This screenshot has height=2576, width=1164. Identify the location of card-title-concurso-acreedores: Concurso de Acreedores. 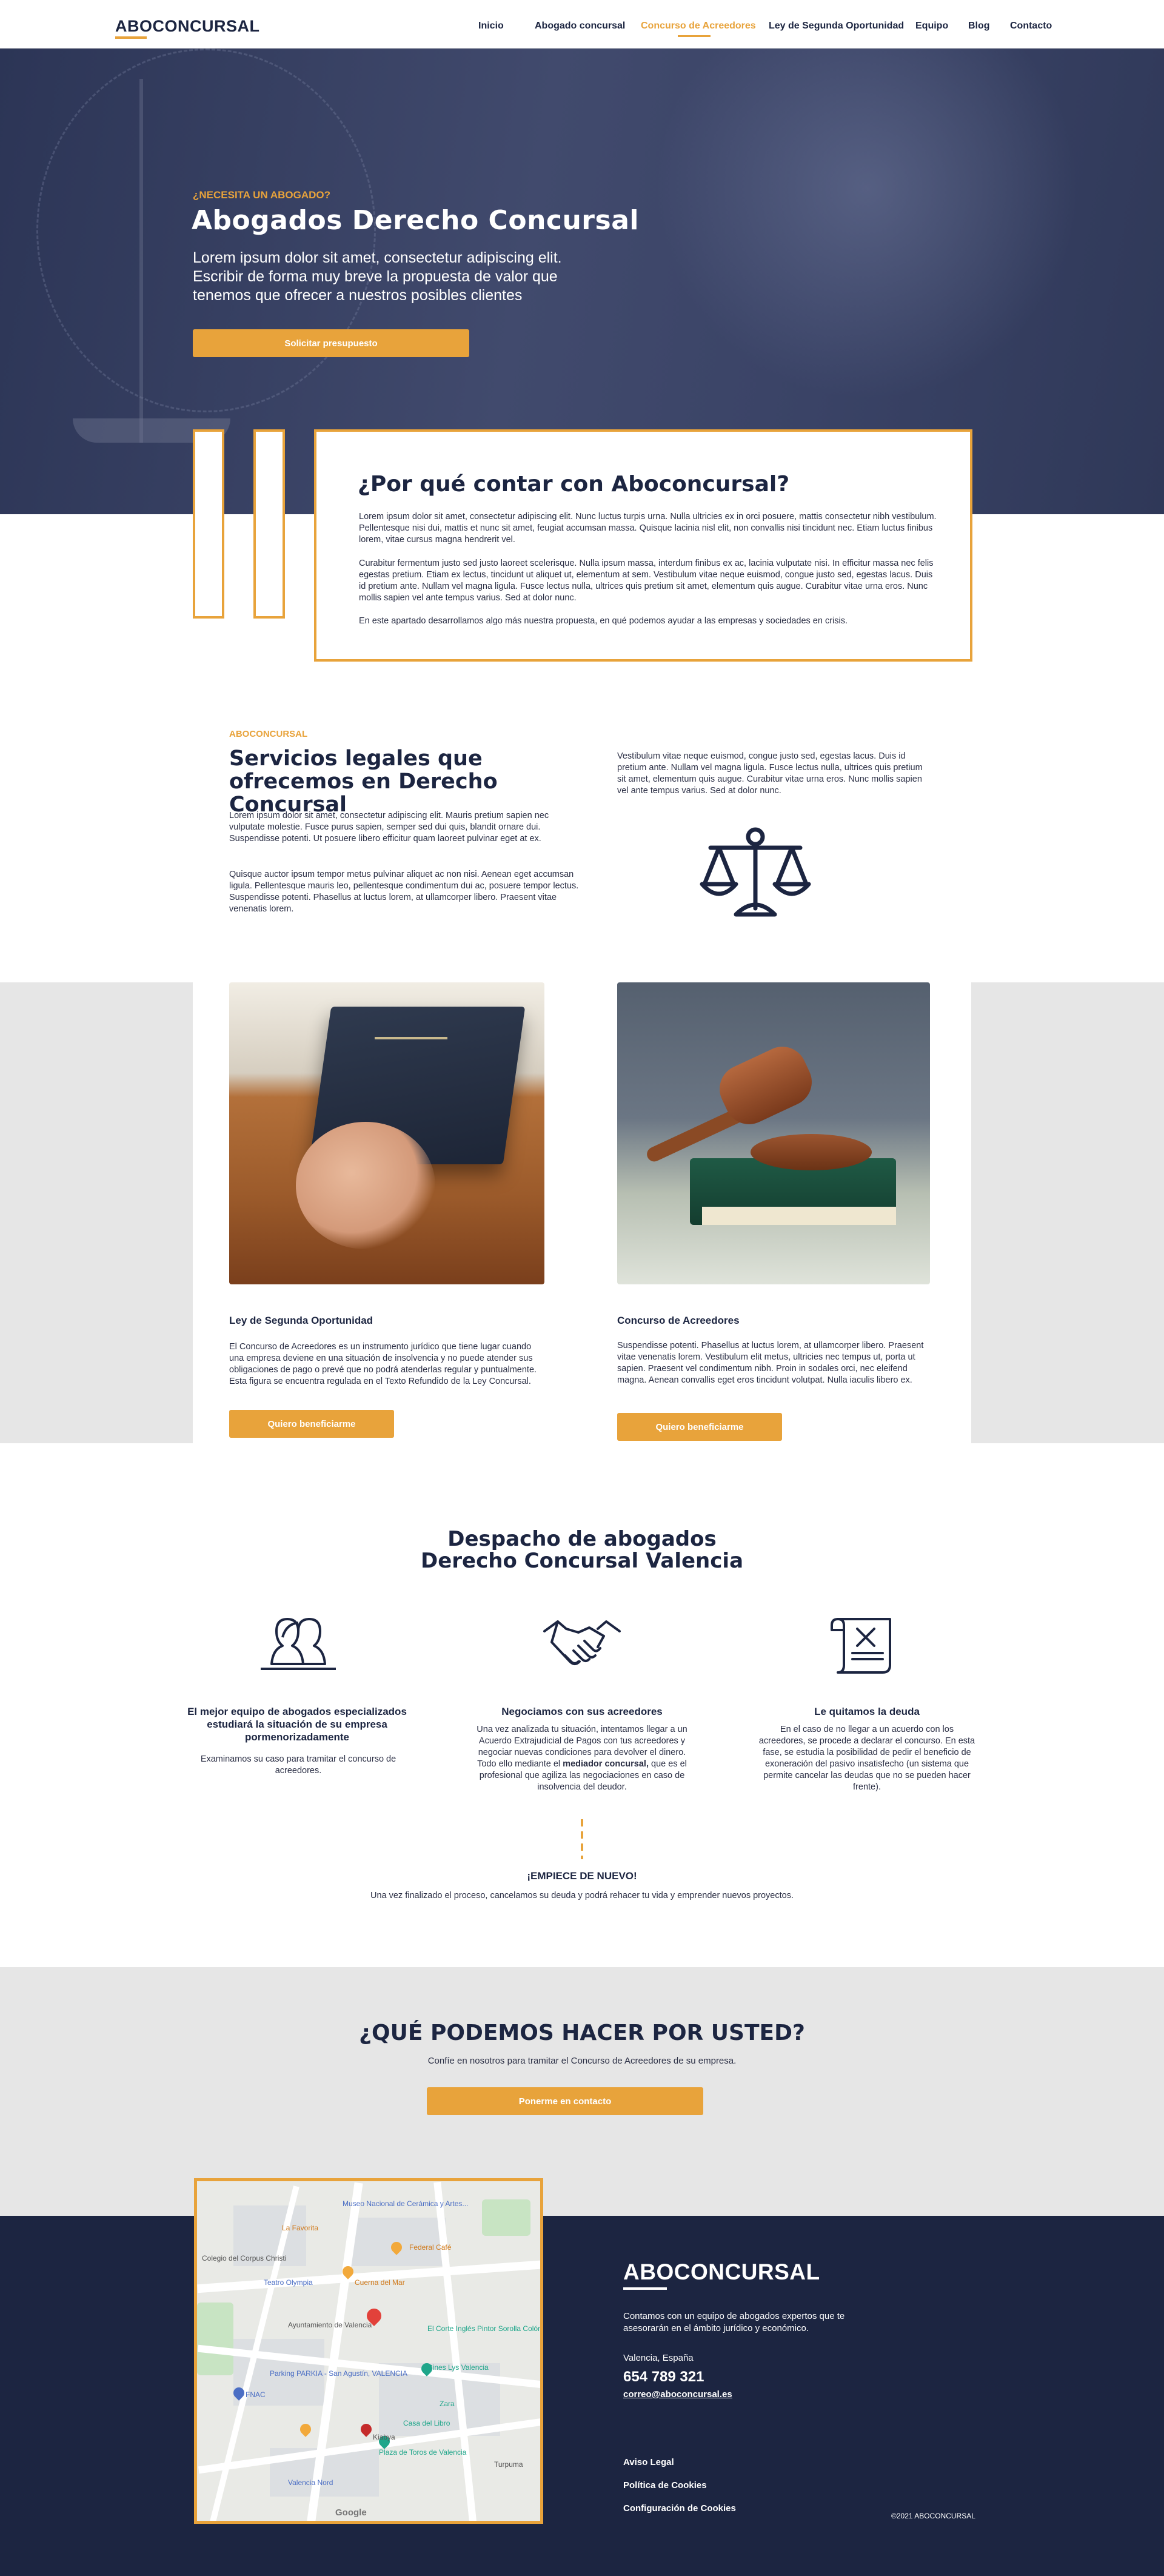
(678, 1320).